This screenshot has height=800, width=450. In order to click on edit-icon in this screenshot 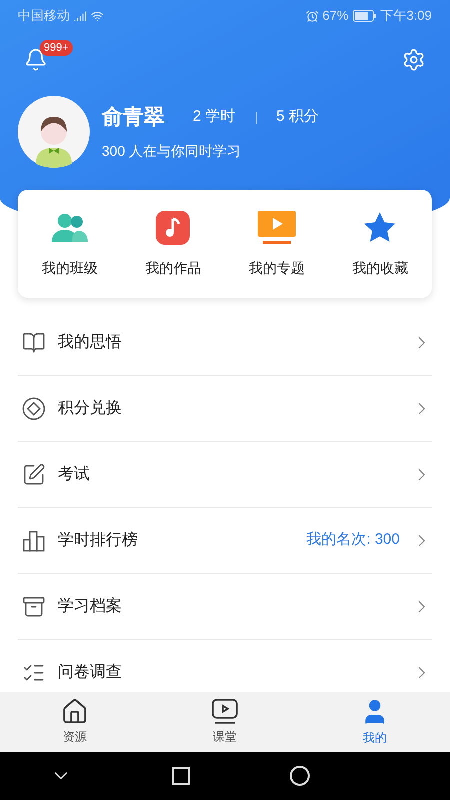, I will do `click(34, 474)`.